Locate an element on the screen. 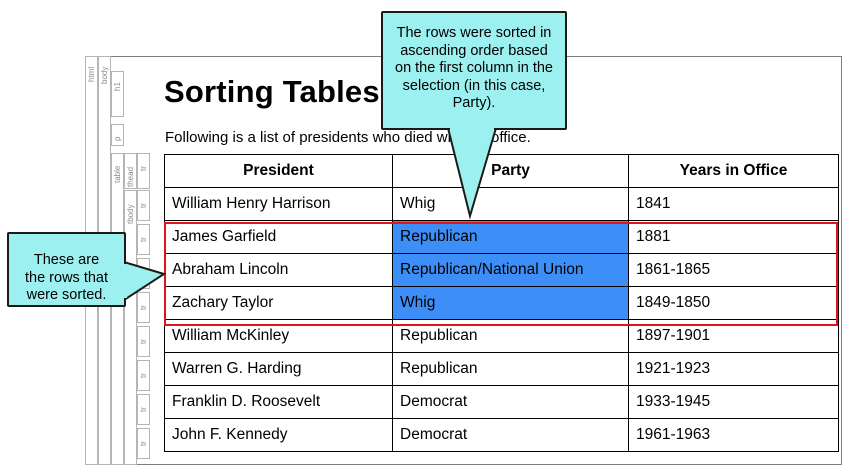 The image size is (843, 466). callout-sorted-rows: These are the rows that were sorted. is located at coordinates (66, 269).